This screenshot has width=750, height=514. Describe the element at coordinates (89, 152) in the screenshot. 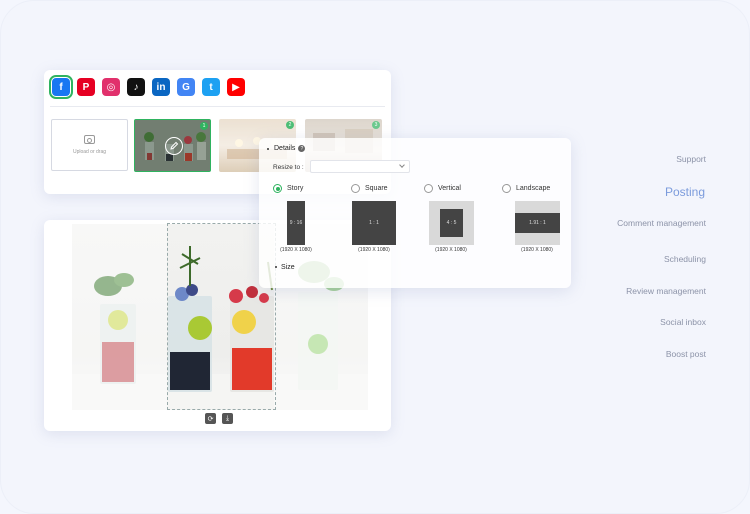

I see `upload-label: Upload or drag` at that location.